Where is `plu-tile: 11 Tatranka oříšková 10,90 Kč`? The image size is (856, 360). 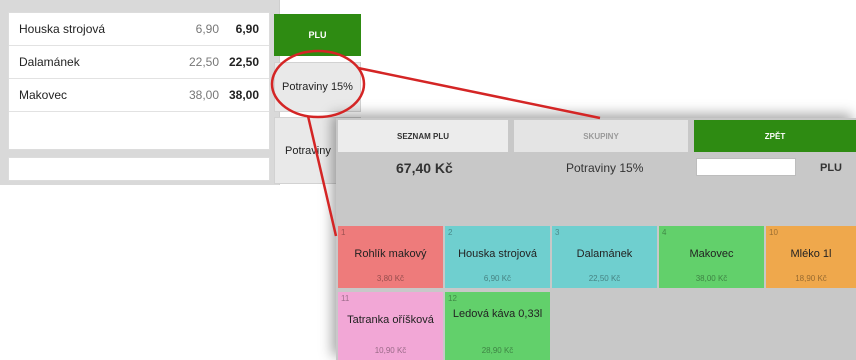
plu-tile: 11 Tatranka oříšková 10,90 Kč is located at coordinates (390, 326).